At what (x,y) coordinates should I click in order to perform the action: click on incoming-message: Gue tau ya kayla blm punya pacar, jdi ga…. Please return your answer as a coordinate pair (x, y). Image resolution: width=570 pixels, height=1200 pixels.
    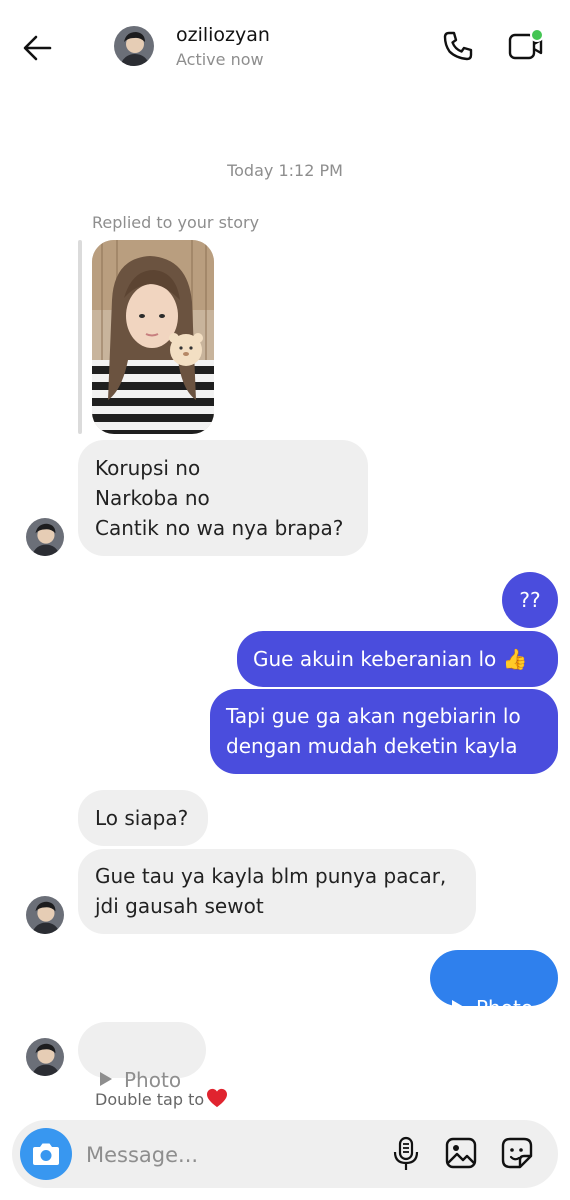
    Looking at the image, I should click on (277, 891).